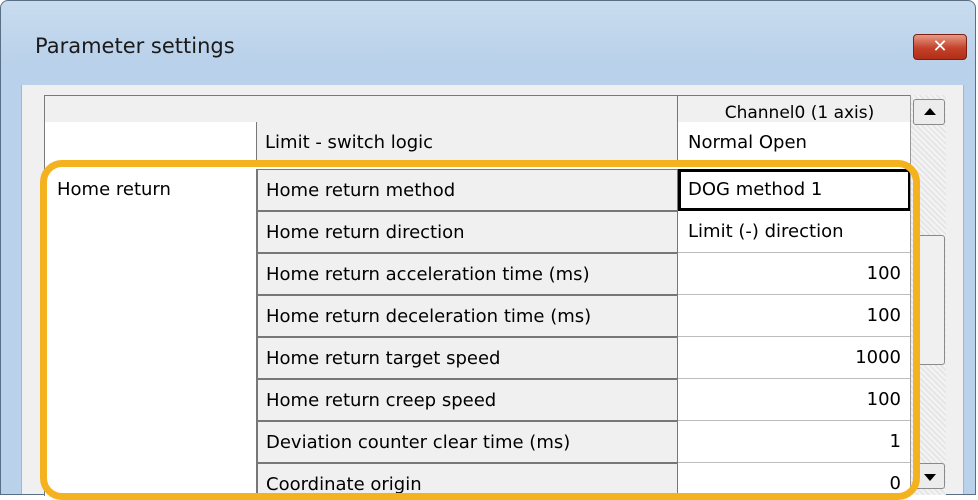 This screenshot has height=500, width=978. Describe the element at coordinates (467, 190) in the screenshot. I see `parameter-name: Home return method` at that location.